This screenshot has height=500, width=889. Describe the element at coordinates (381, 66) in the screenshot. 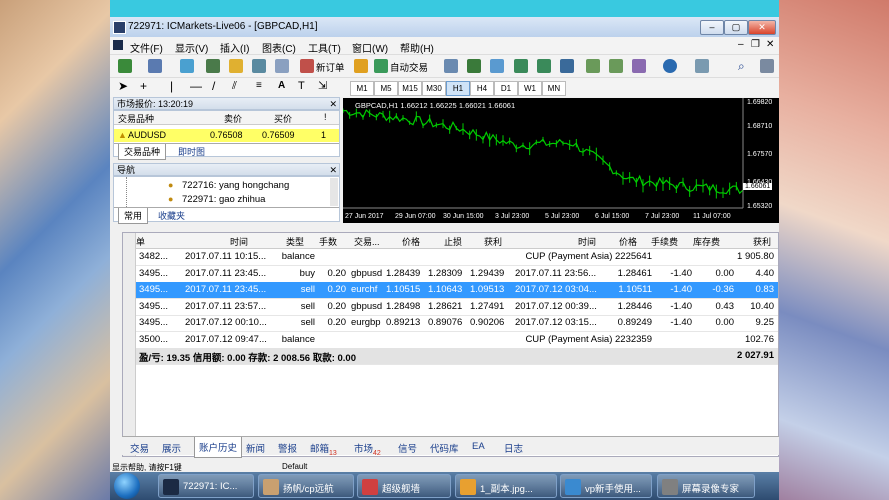

I see `auto-trading-icon` at that location.